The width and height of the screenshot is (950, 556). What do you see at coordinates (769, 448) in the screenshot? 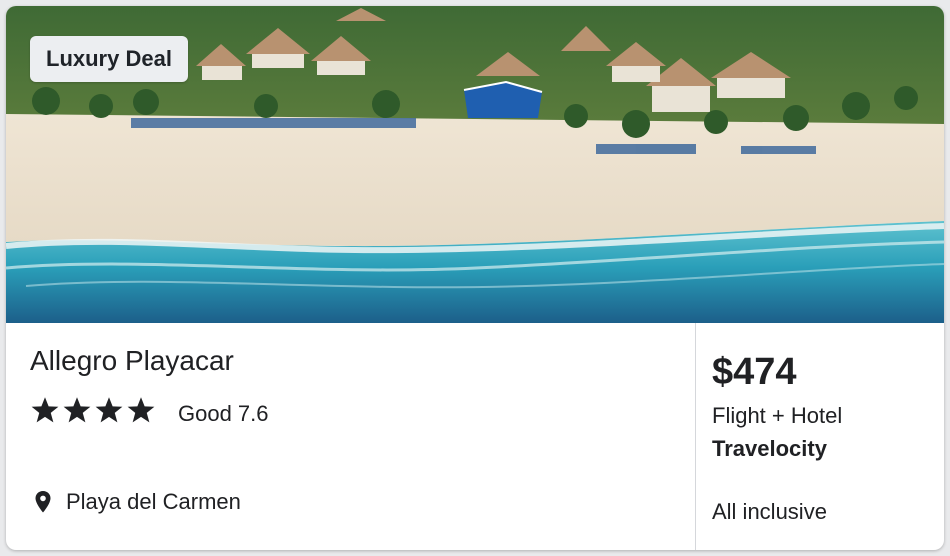
I see `provider-name: Travelocity` at bounding box center [769, 448].